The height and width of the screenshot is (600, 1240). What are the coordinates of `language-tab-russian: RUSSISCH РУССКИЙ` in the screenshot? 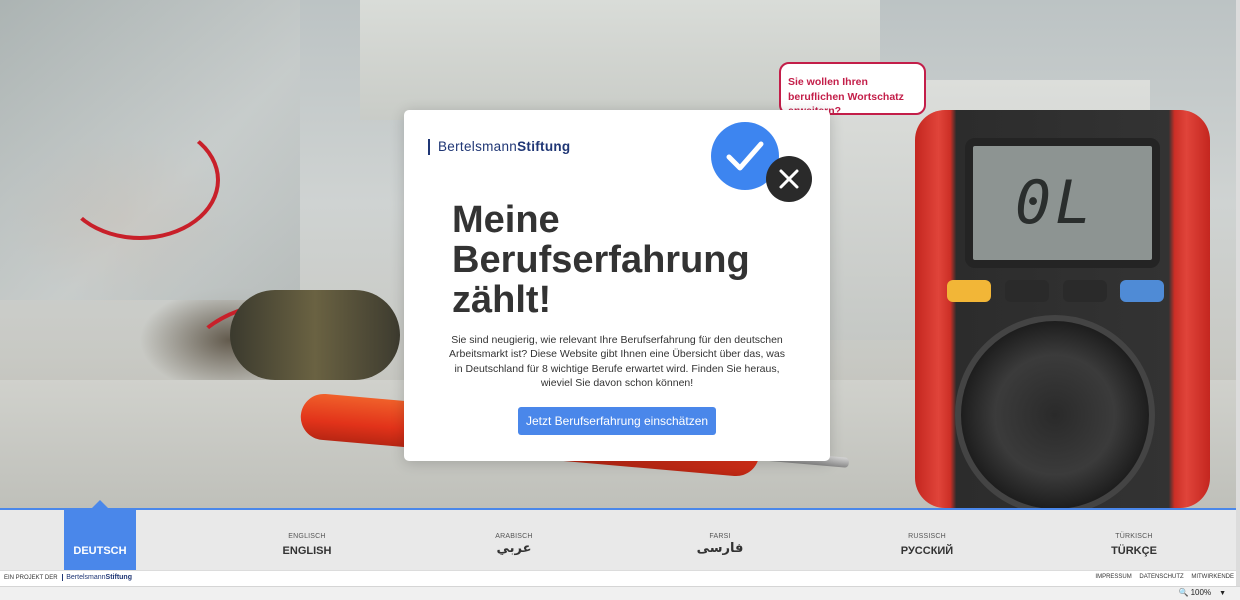 It's located at (927, 544).